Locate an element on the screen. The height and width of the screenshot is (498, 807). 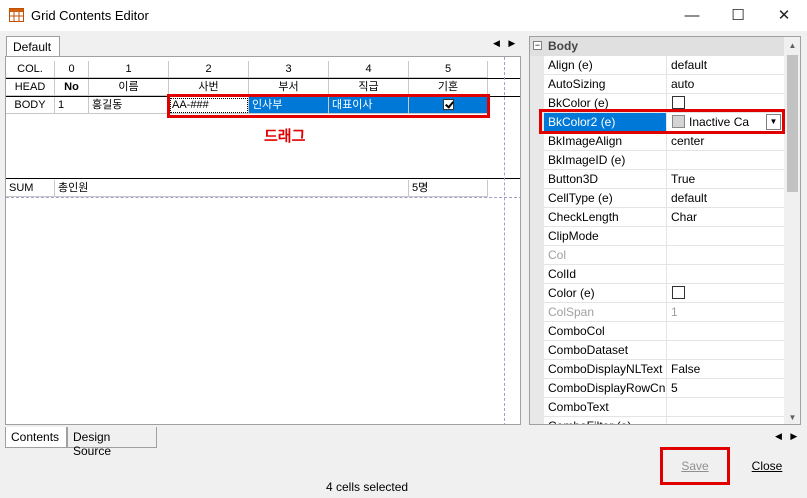
tab-default: Default is located at coordinates (33, 46).